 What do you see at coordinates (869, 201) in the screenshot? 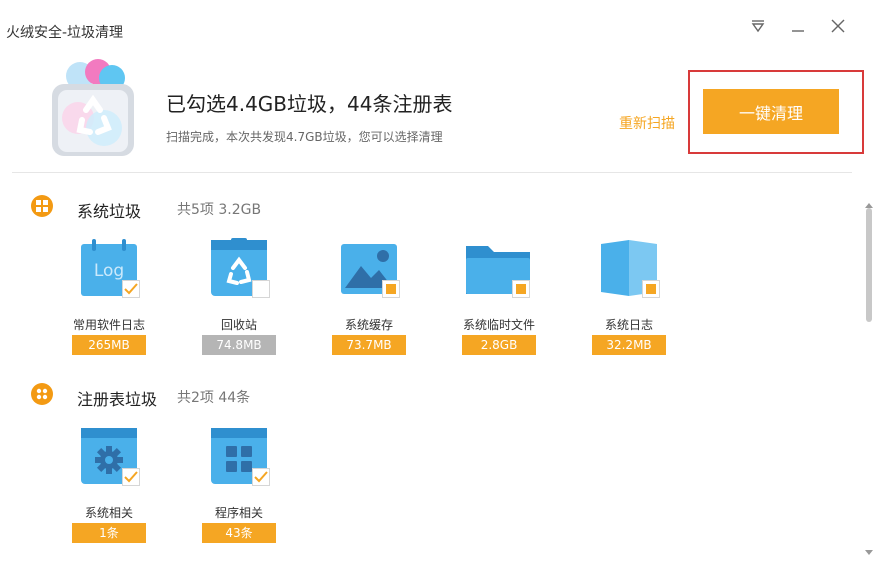
I see `scroll-up-arrow-icon` at bounding box center [869, 201].